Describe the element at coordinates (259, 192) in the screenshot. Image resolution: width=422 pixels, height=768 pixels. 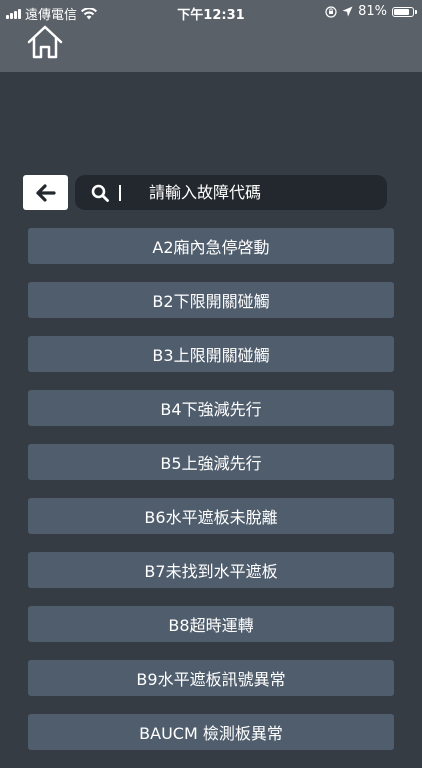
I see `search-input` at that location.